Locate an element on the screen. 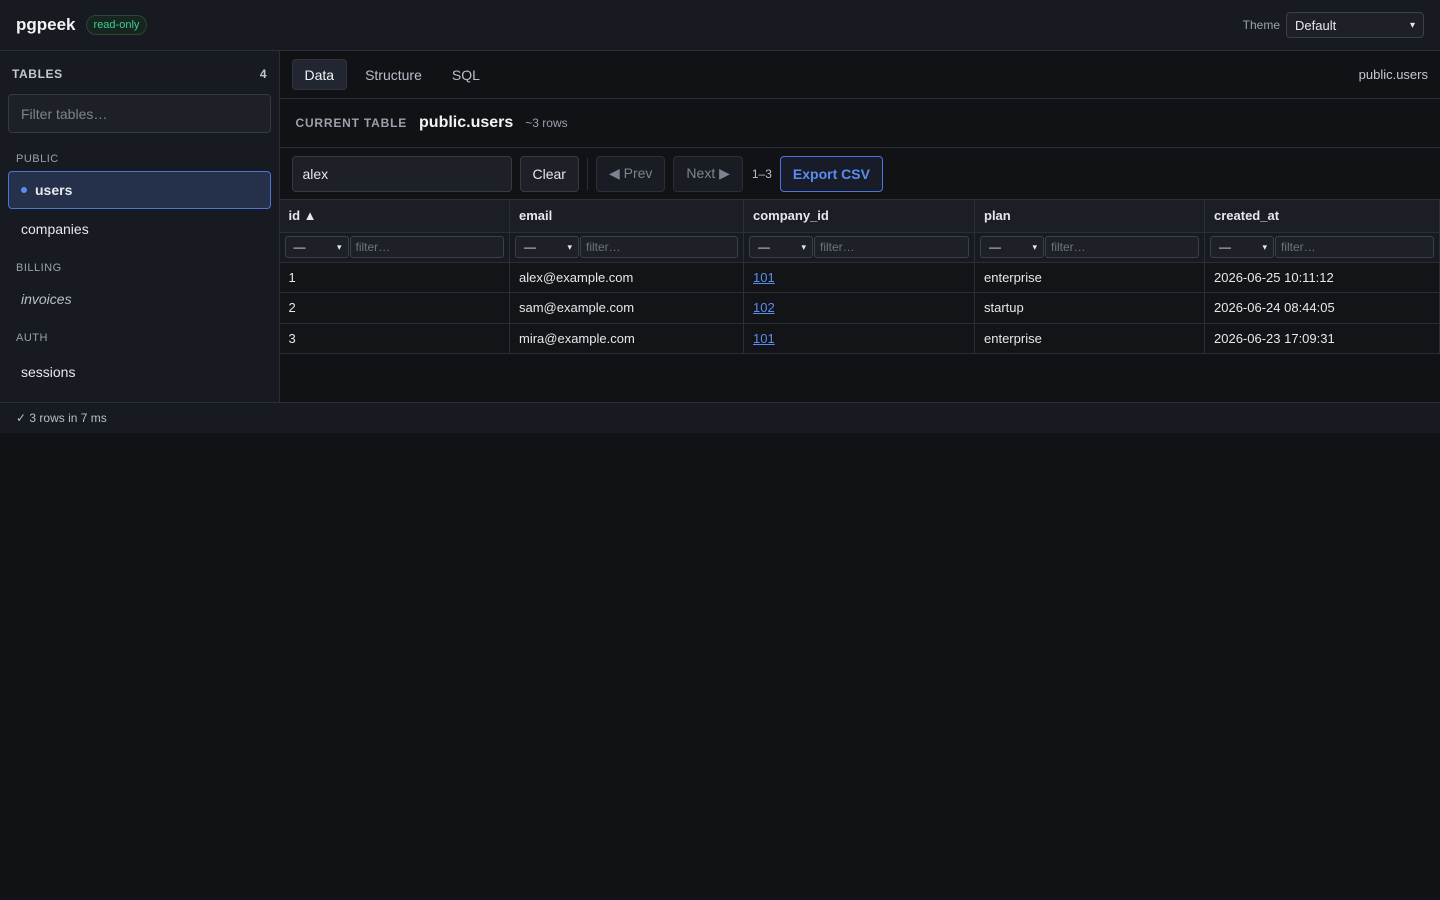 This screenshot has height=900, width=1440. group-label-auth: AUTH is located at coordinates (32, 338).